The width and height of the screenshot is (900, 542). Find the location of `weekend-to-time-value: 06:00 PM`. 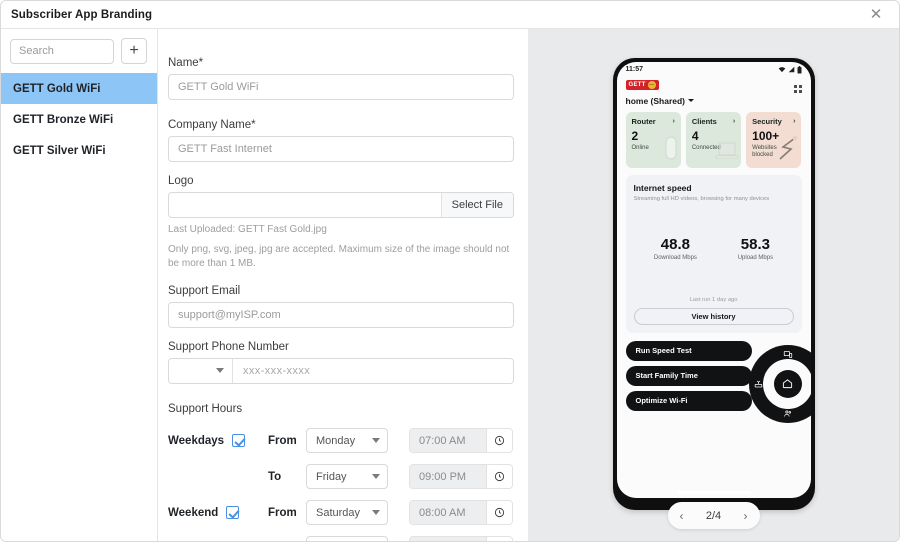

weekend-to-time-value: 06:00 PM is located at coordinates (448, 539).